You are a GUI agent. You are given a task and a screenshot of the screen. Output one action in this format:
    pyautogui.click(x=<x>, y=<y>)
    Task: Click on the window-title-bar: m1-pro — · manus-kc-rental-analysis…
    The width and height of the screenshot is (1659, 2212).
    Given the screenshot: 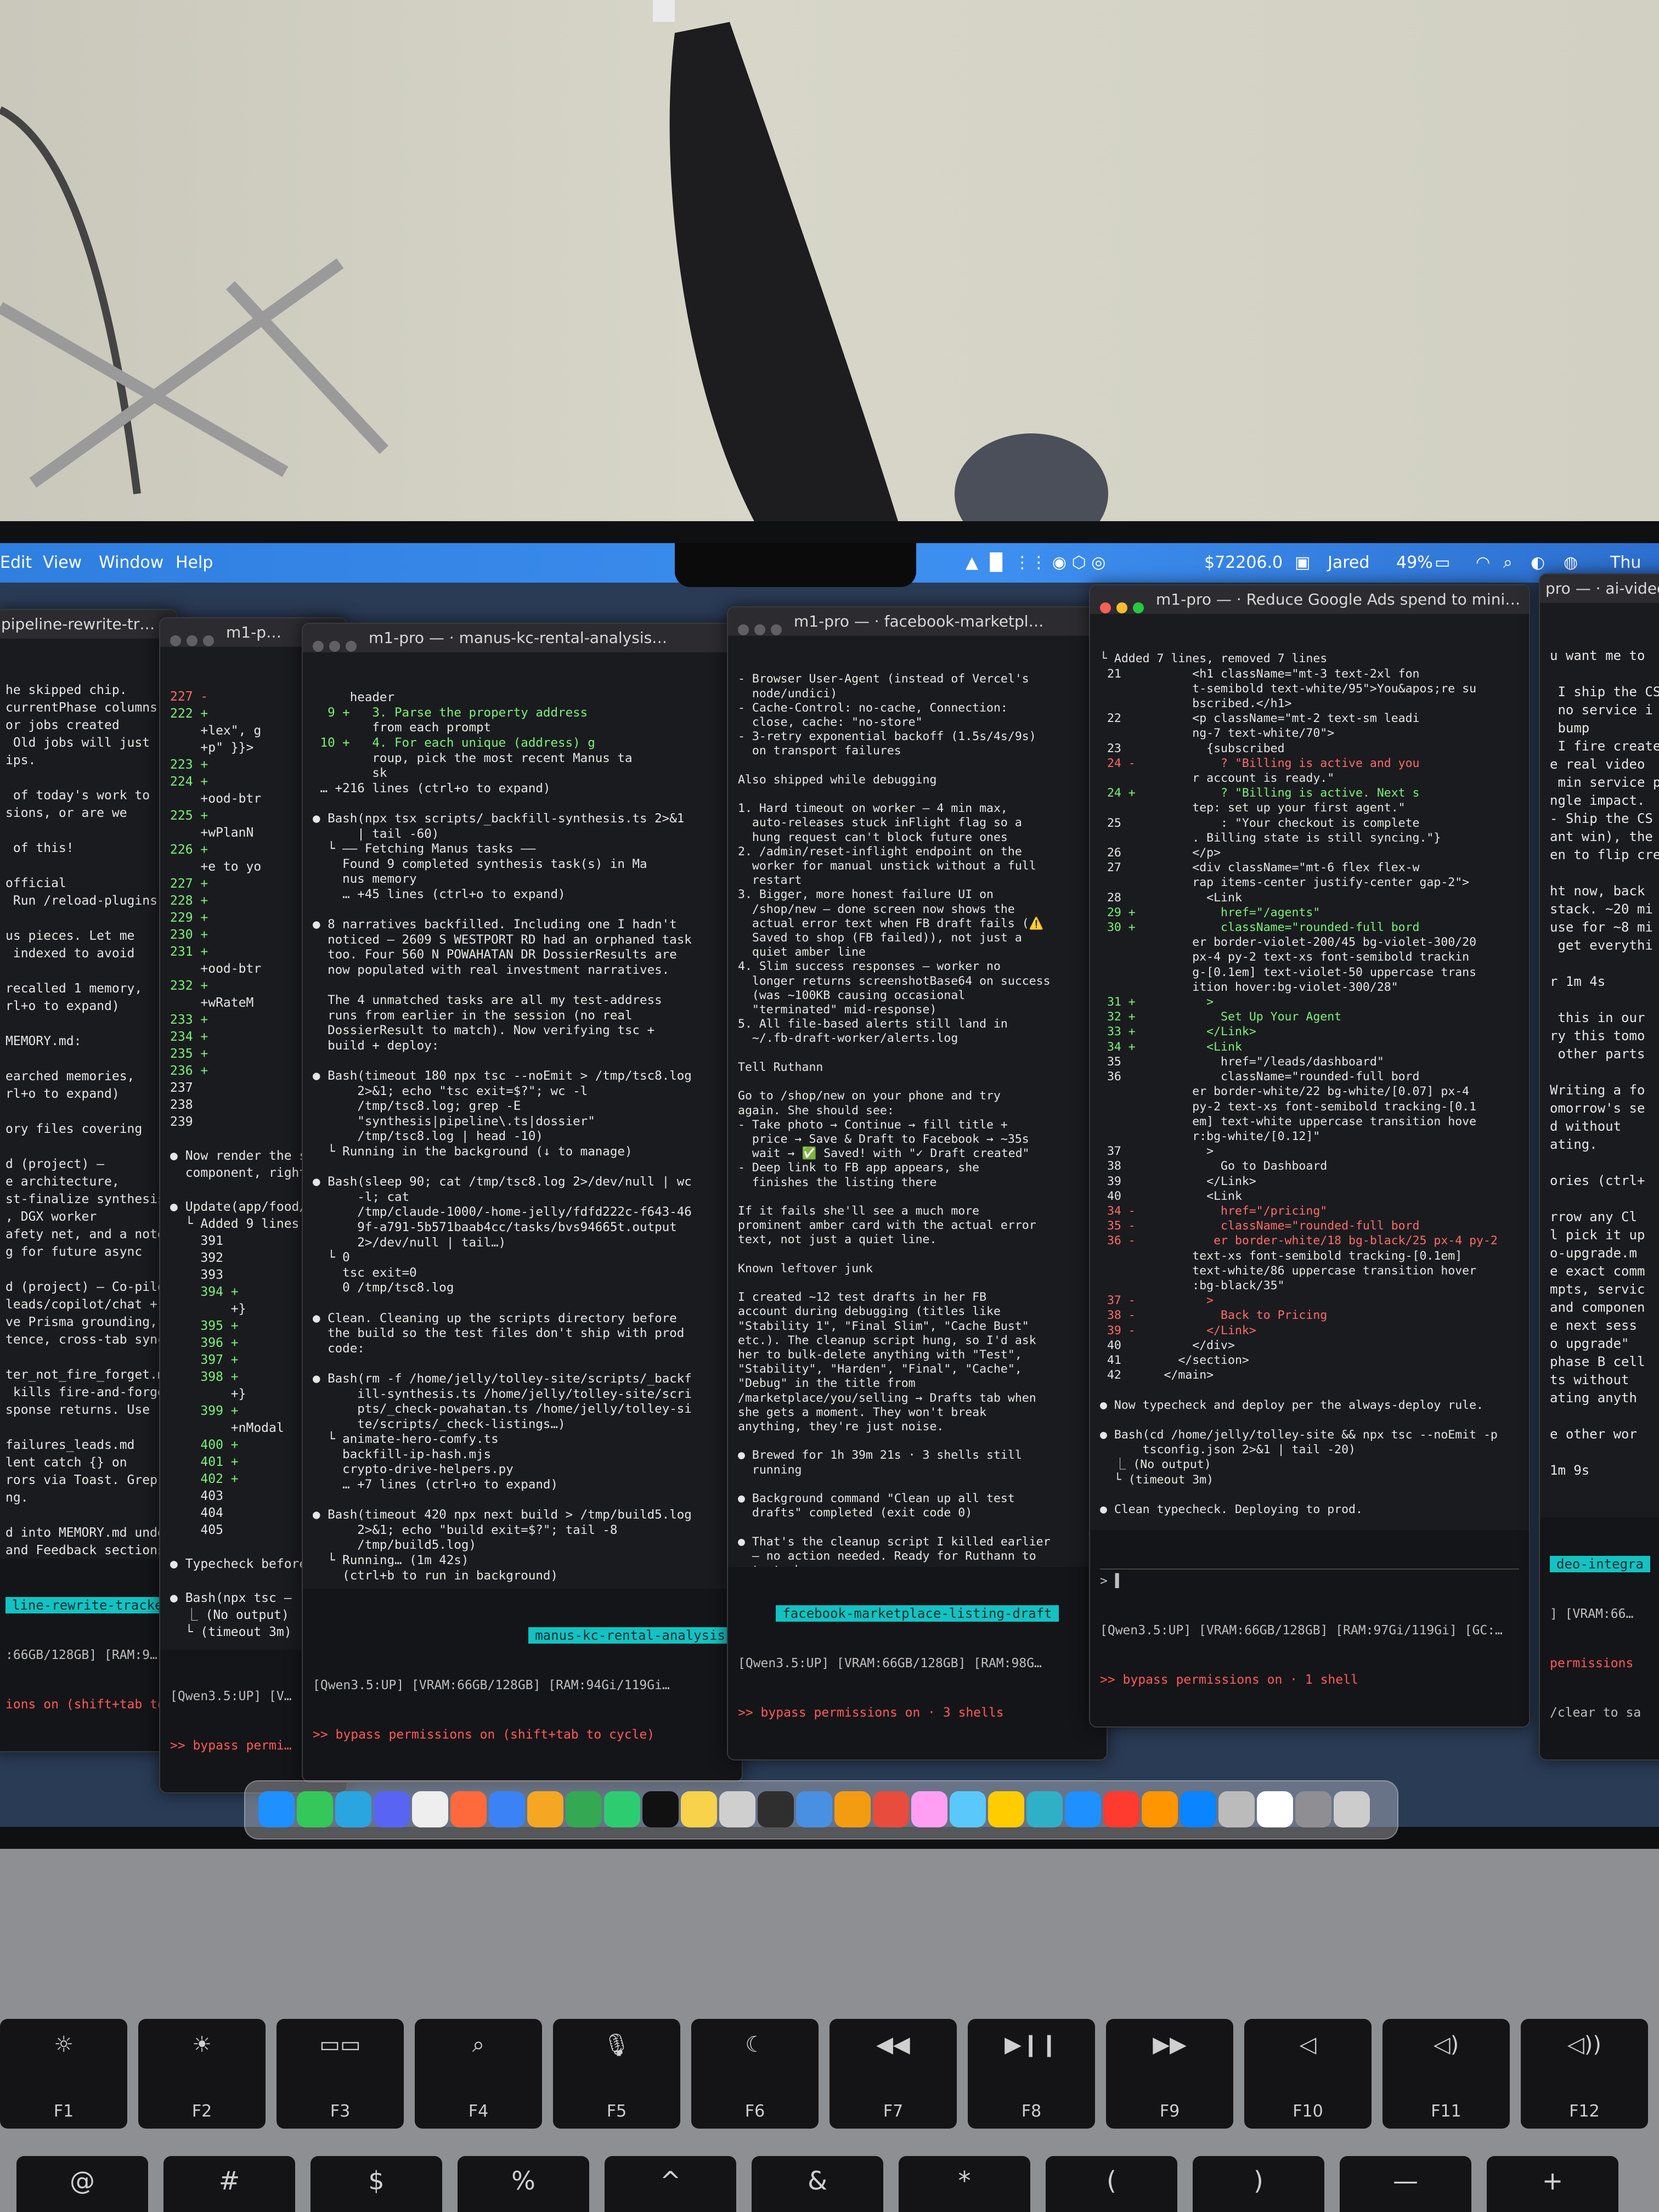 What is the action you would take?
    pyautogui.click(x=522, y=638)
    